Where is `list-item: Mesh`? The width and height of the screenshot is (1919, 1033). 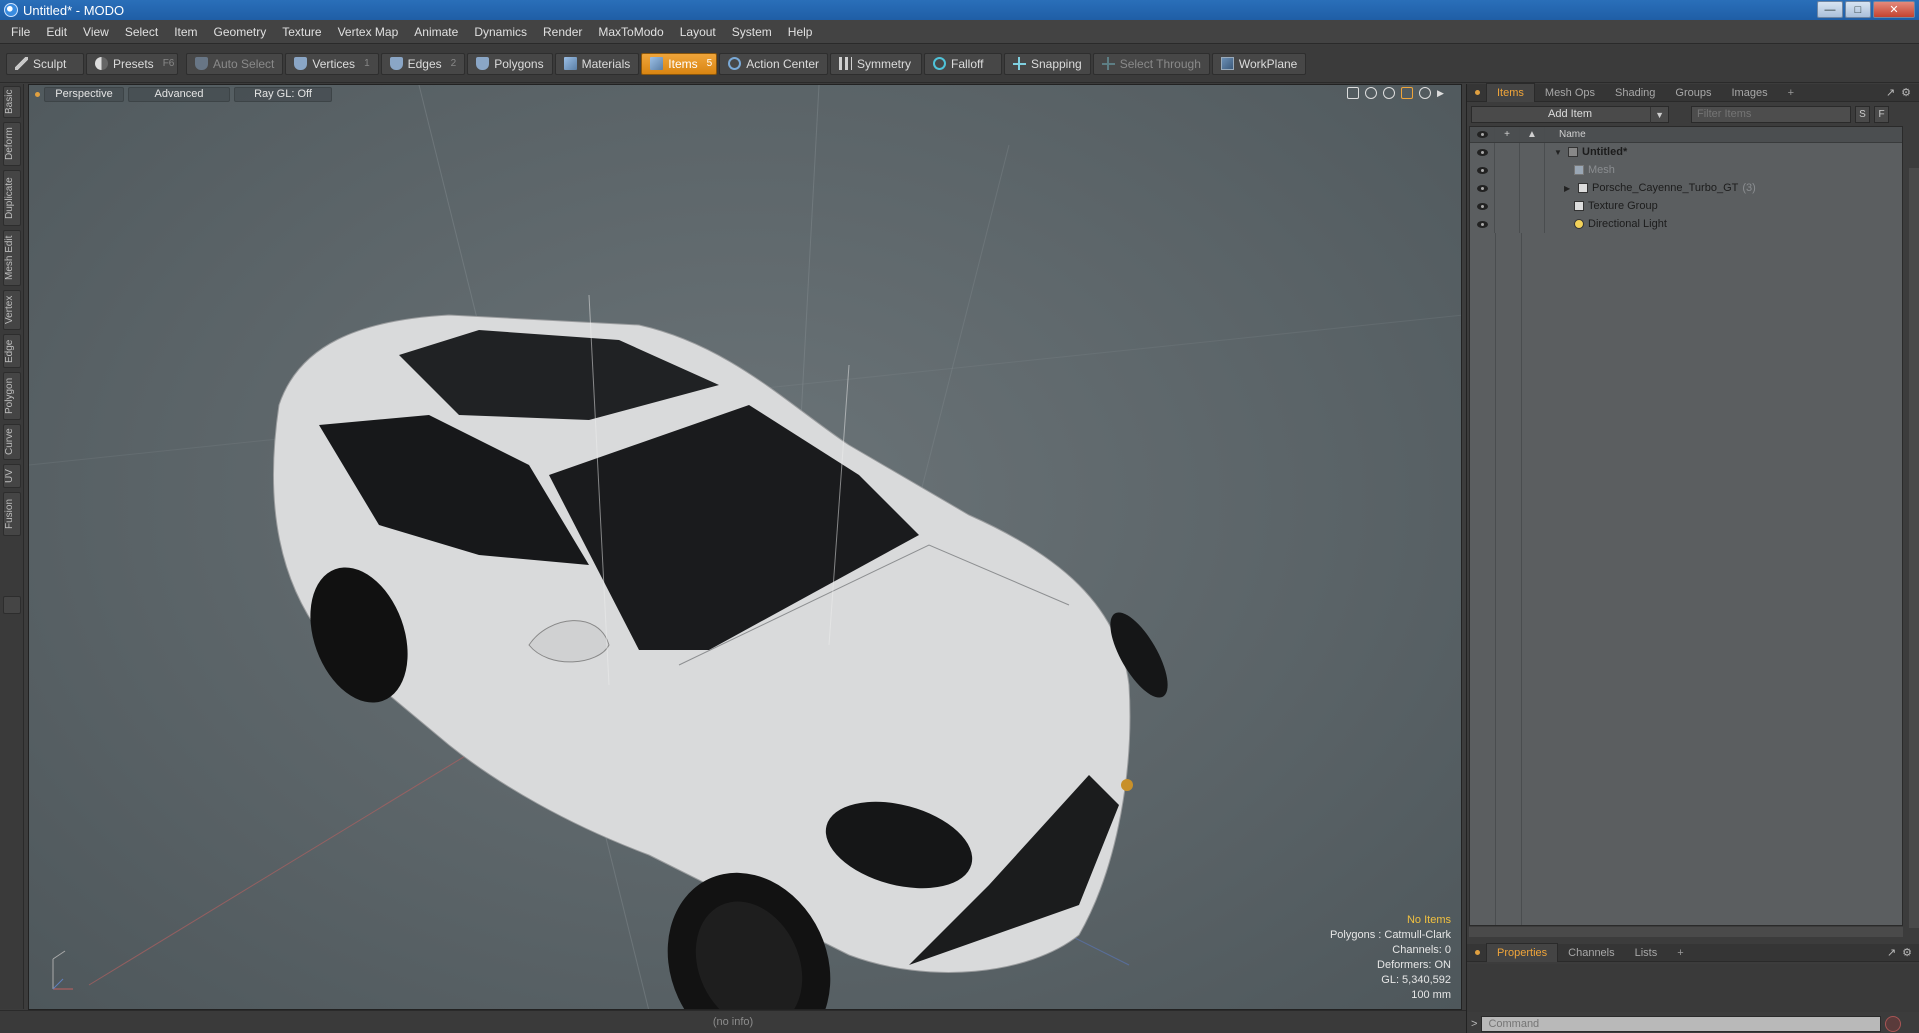 list-item: Mesh is located at coordinates (1686, 170).